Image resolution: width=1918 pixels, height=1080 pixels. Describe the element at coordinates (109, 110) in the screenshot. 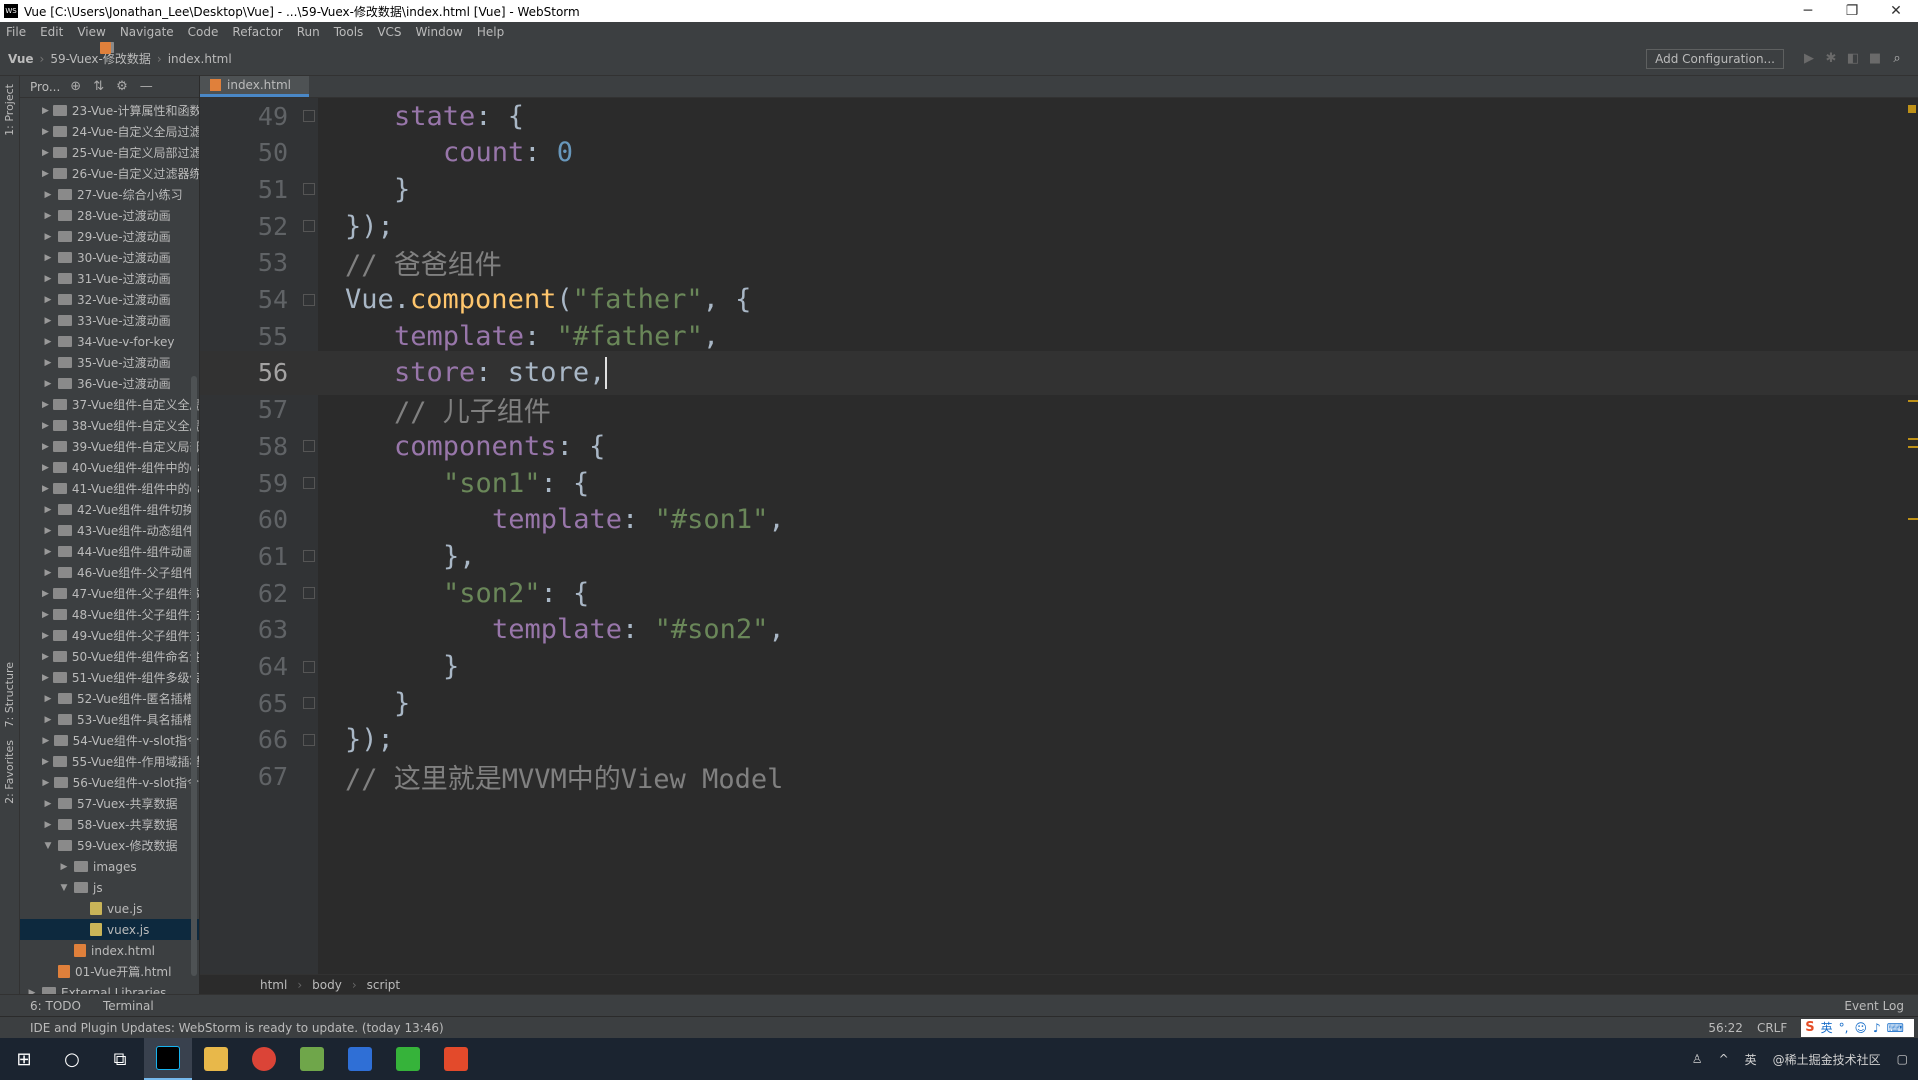

I see `tree-item: ▶ 23-Vue-计算属性和函数` at that location.